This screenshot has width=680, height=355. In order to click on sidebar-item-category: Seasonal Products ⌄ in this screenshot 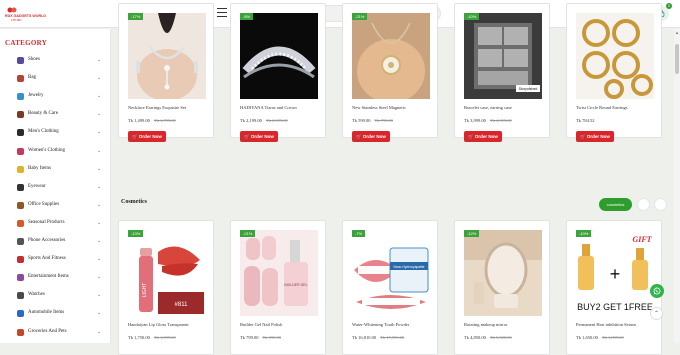, I will do `click(55, 224)`.